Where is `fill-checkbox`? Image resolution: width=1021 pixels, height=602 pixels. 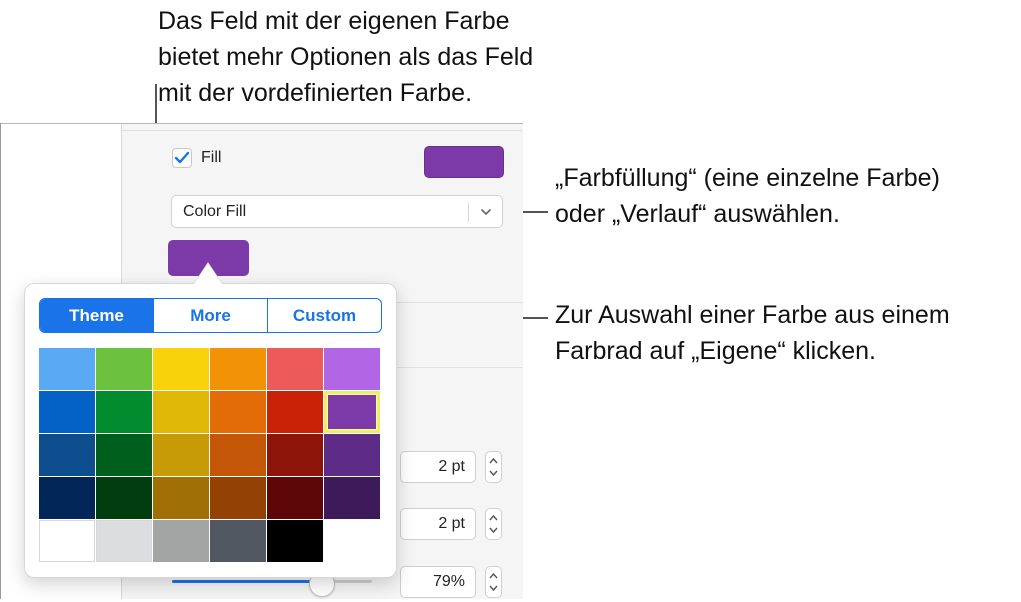 fill-checkbox is located at coordinates (182, 158).